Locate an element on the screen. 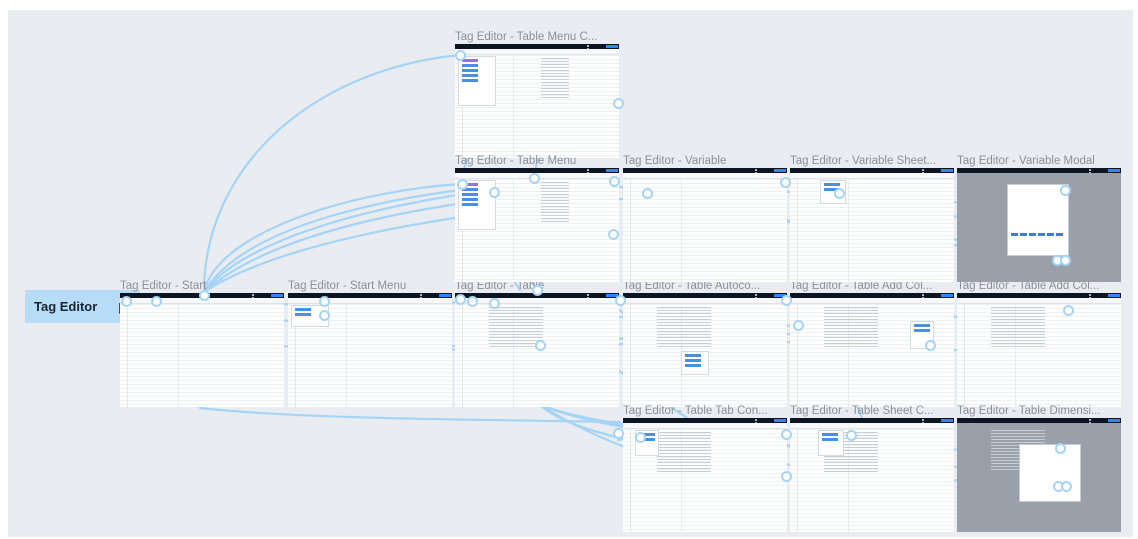 Image resolution: width=1138 pixels, height=539 pixels. frame-title: Tag Editor - Start Menu is located at coordinates (347, 286).